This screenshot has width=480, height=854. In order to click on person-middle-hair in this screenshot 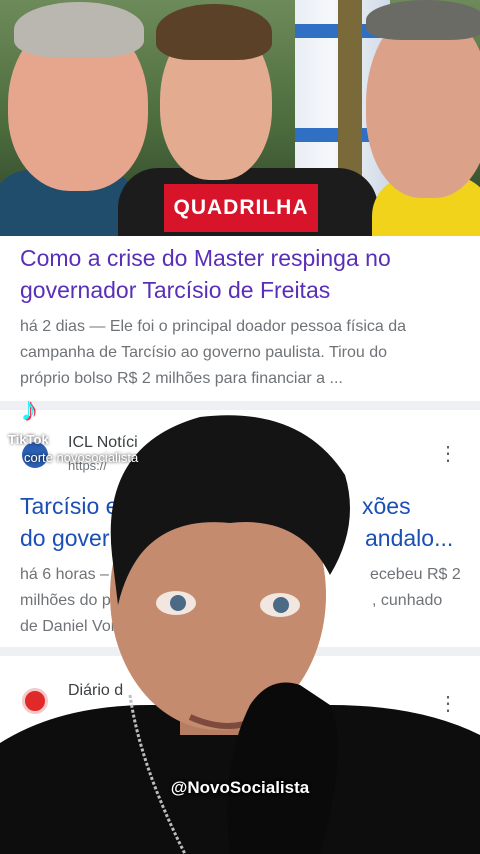, I will do `click(214, 32)`.